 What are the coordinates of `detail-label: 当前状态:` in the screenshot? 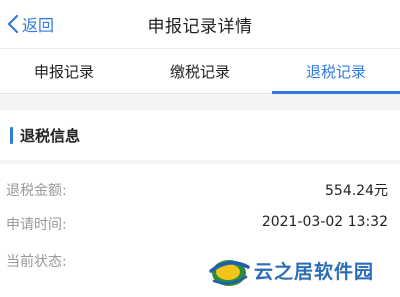 It's located at (36, 262).